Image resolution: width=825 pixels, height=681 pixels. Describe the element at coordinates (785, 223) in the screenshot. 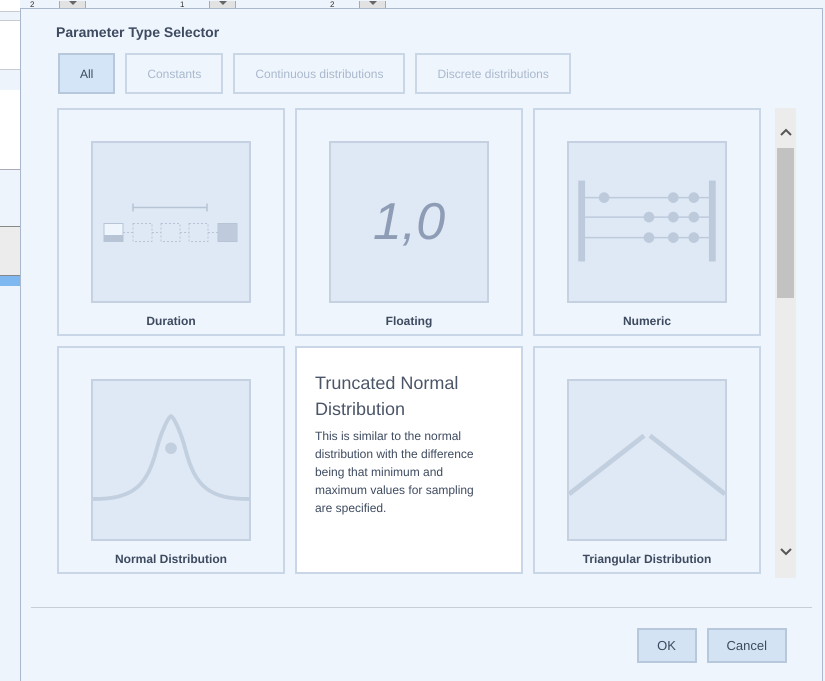

I see `scrollbar-thumb` at that location.